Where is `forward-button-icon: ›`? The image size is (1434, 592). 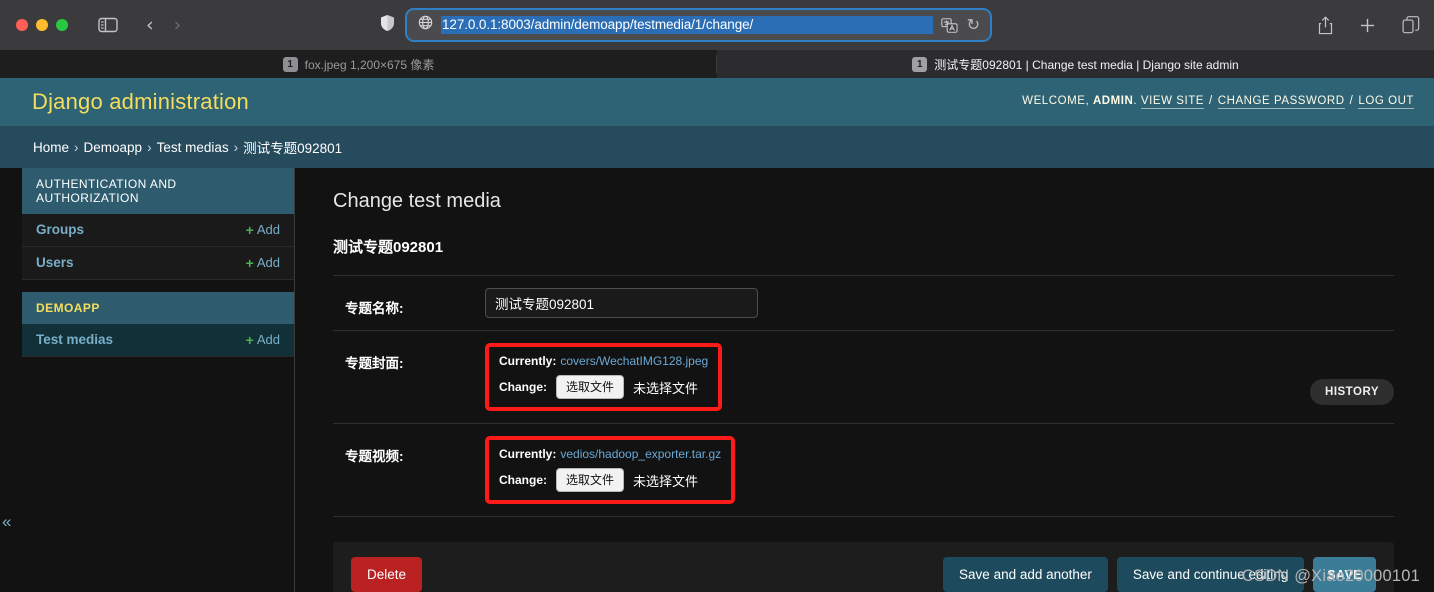 forward-button-icon: › is located at coordinates (178, 25).